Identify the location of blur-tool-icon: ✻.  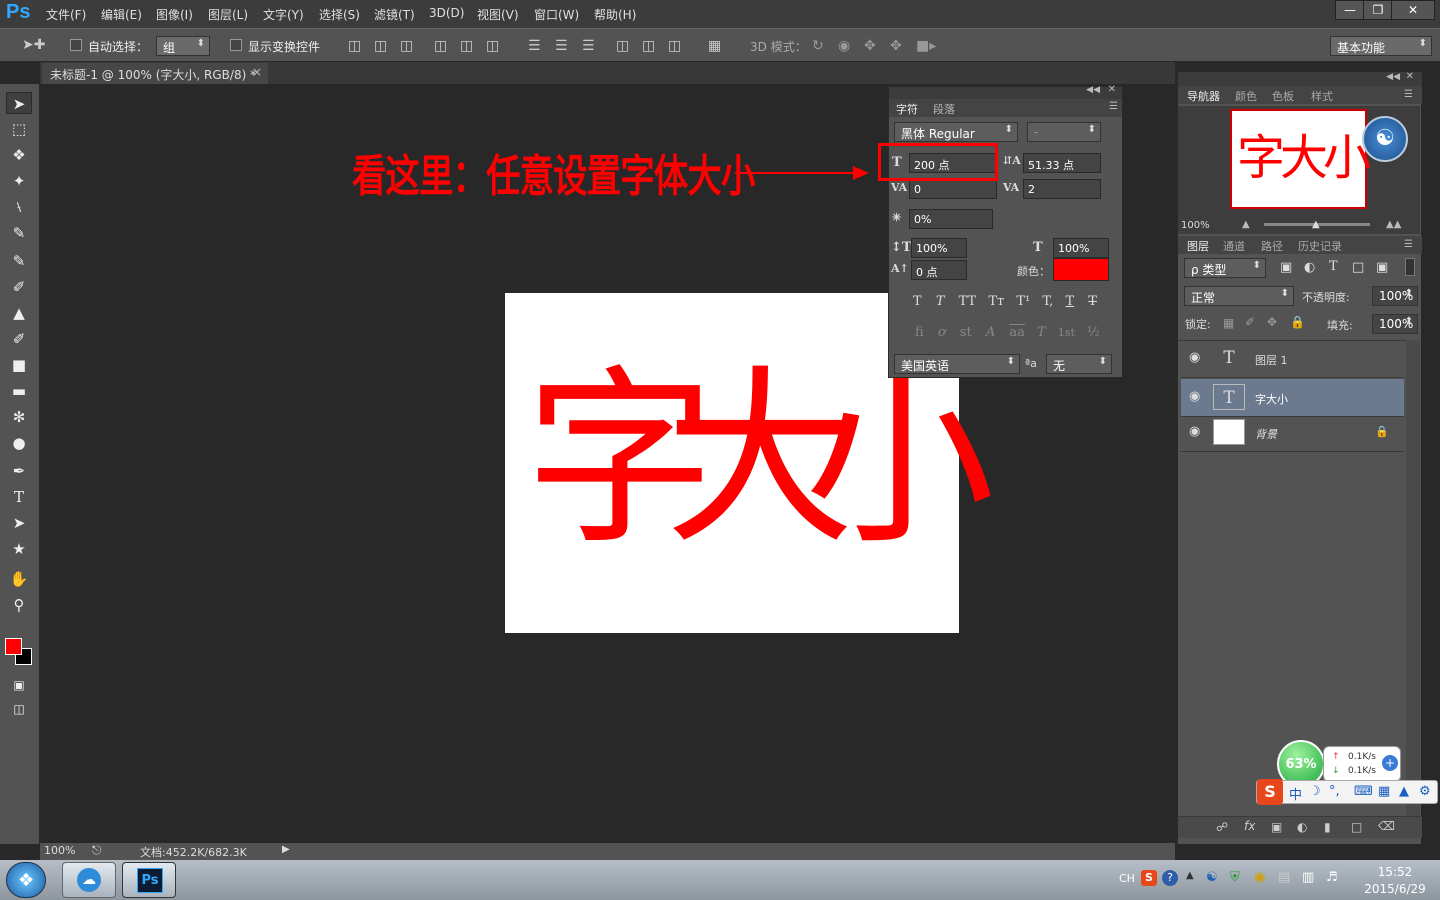
(19, 417).